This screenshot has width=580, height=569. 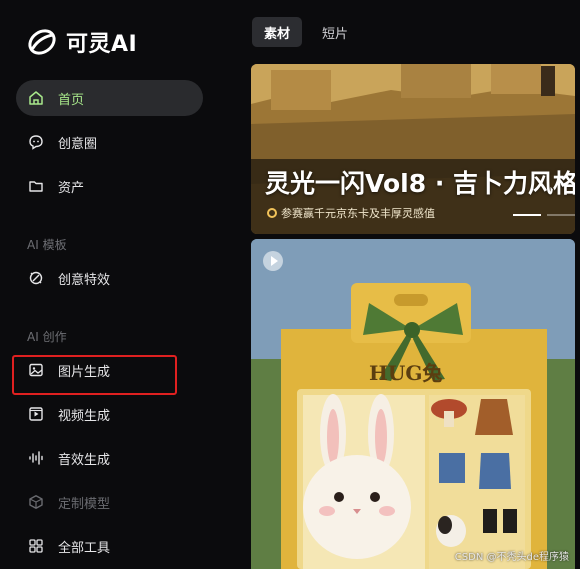 I want to click on sound-wave-icon, so click(x=36, y=458).